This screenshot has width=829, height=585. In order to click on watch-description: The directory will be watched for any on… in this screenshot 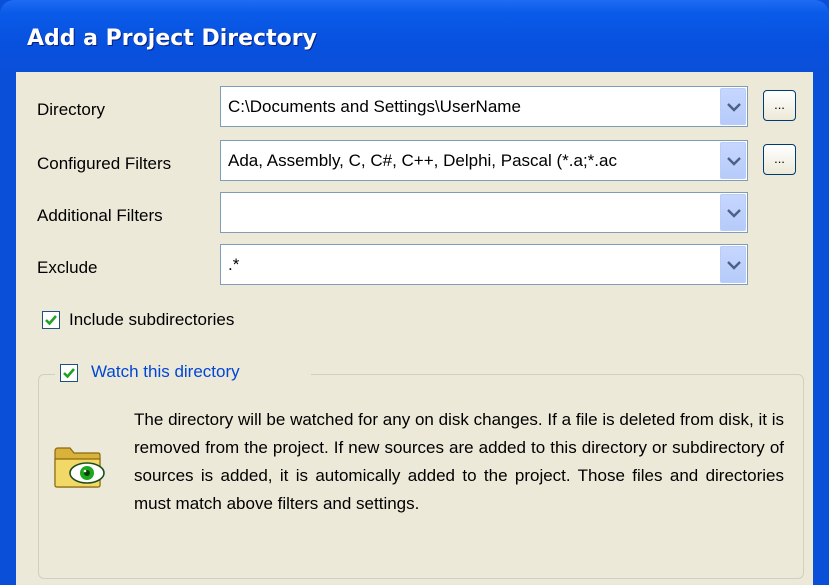, I will do `click(459, 461)`.